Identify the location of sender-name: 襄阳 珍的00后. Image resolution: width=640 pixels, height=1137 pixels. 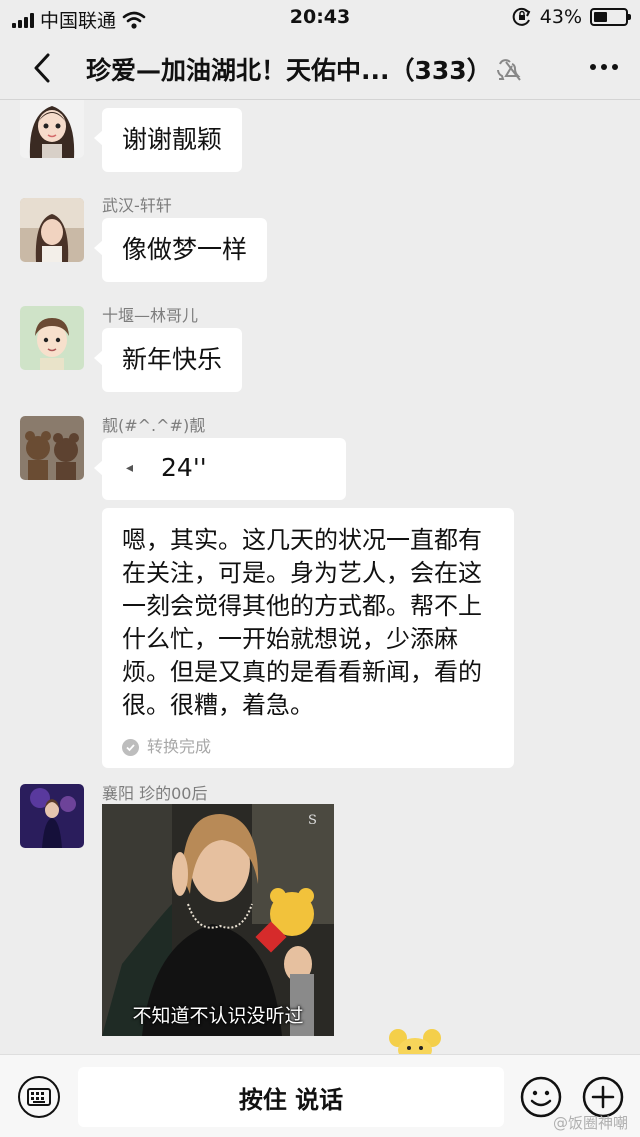
(155, 793).